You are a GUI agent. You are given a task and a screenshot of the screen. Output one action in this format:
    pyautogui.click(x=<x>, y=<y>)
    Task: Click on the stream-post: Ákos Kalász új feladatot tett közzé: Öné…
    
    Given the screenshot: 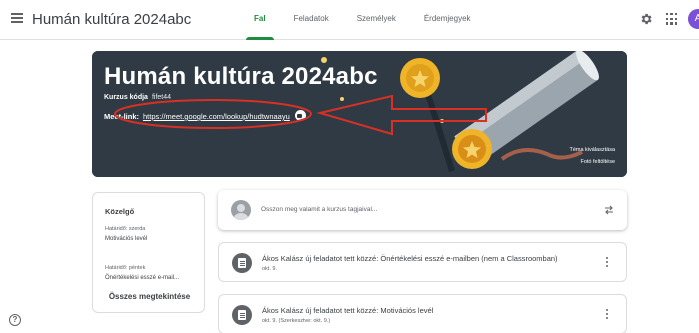 What is the action you would take?
    pyautogui.click(x=422, y=262)
    